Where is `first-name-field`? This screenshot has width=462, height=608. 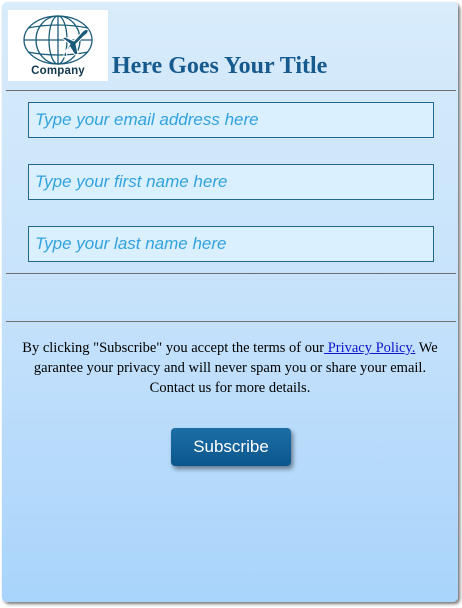
first-name-field is located at coordinates (231, 182).